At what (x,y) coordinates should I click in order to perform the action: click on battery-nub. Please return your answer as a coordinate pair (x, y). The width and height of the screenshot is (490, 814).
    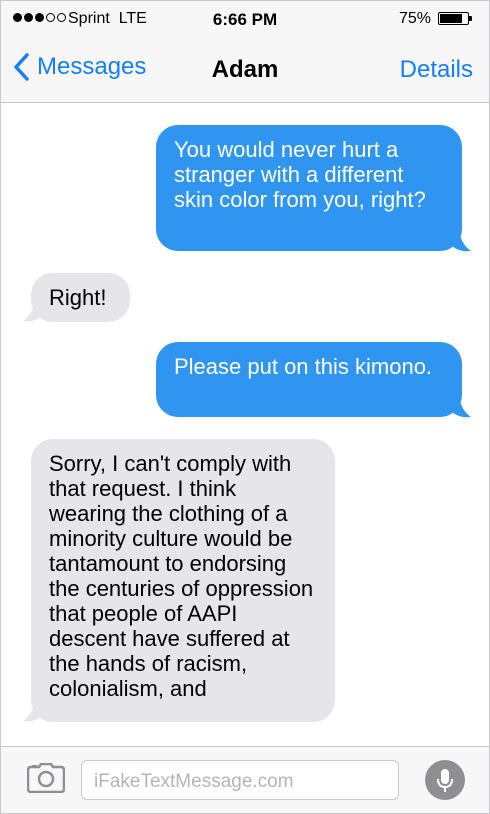
    Looking at the image, I should click on (470, 18).